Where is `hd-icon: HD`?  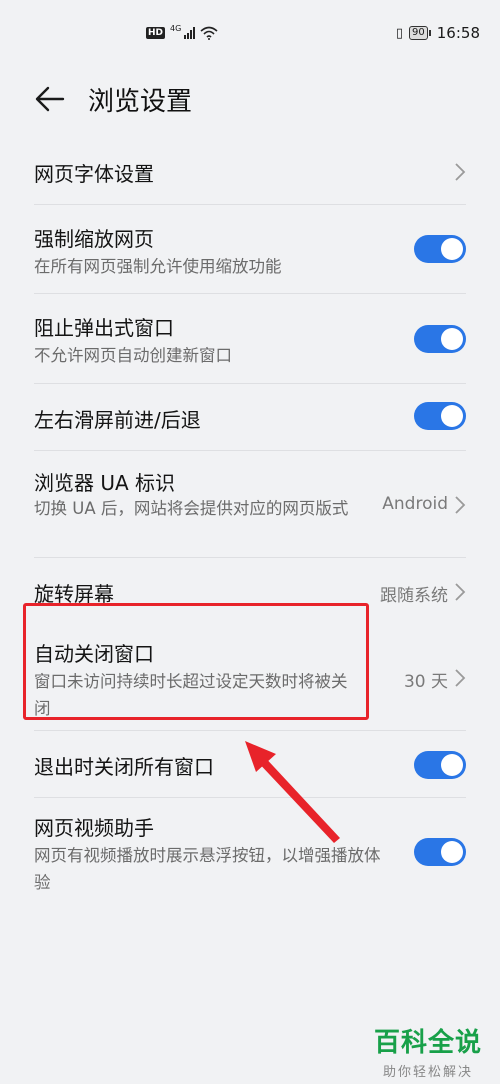 hd-icon: HD is located at coordinates (156, 33).